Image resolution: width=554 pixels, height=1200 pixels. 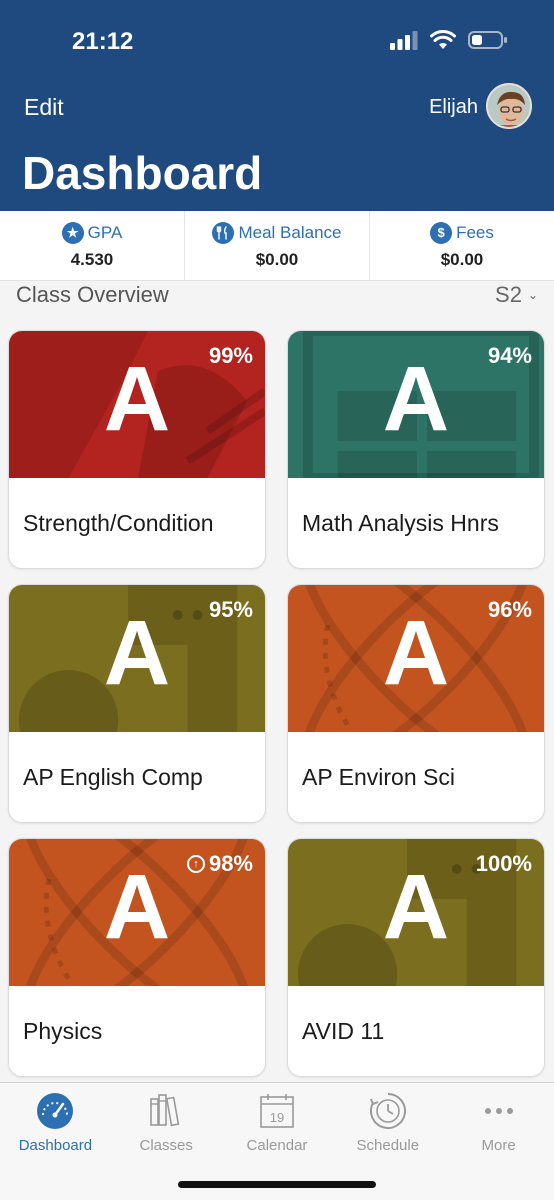 I want to click on class-percent: 100%, so click(x=504, y=864).